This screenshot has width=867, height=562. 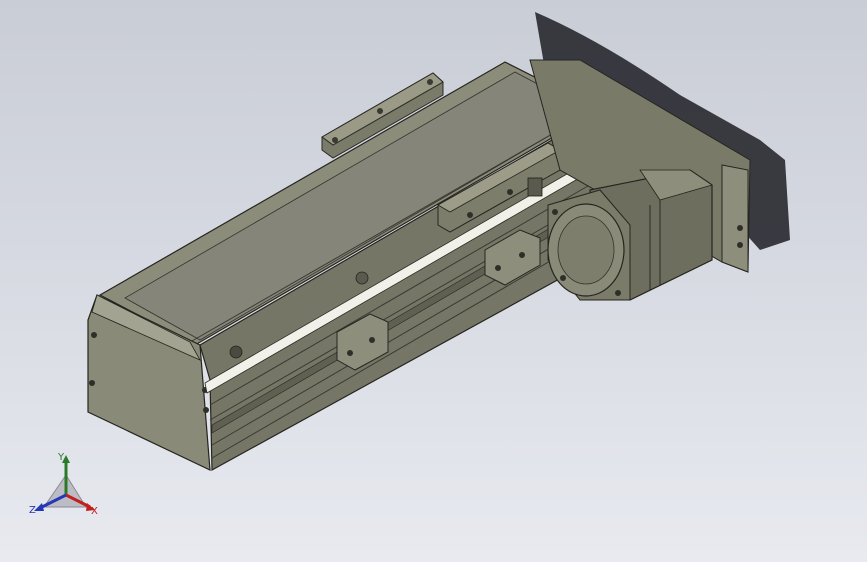 I want to click on y-axis-label: Y, so click(x=61, y=457).